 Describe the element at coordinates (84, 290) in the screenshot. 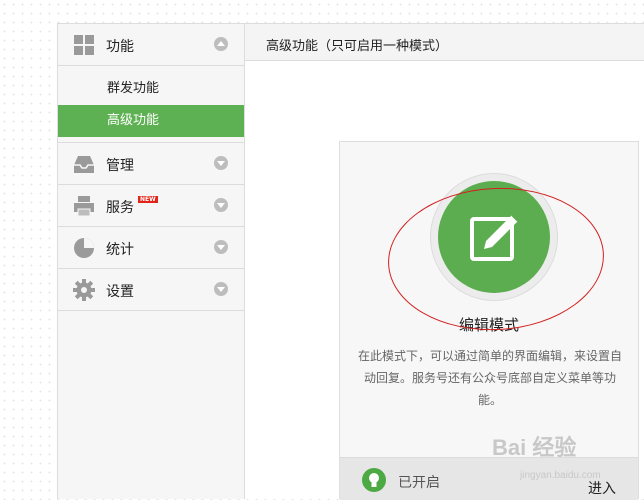

I see `gear-icon` at that location.